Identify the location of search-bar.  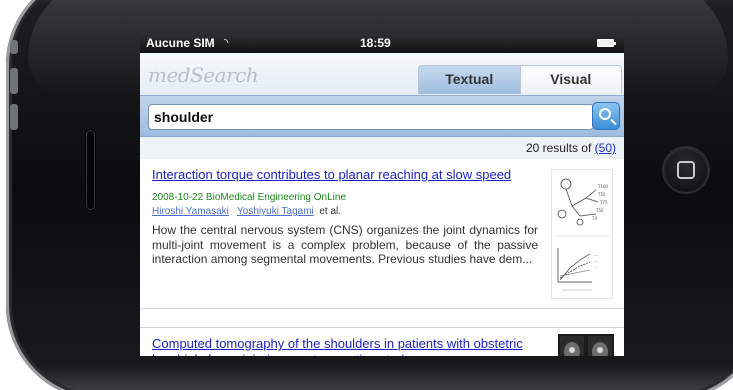
(382, 116).